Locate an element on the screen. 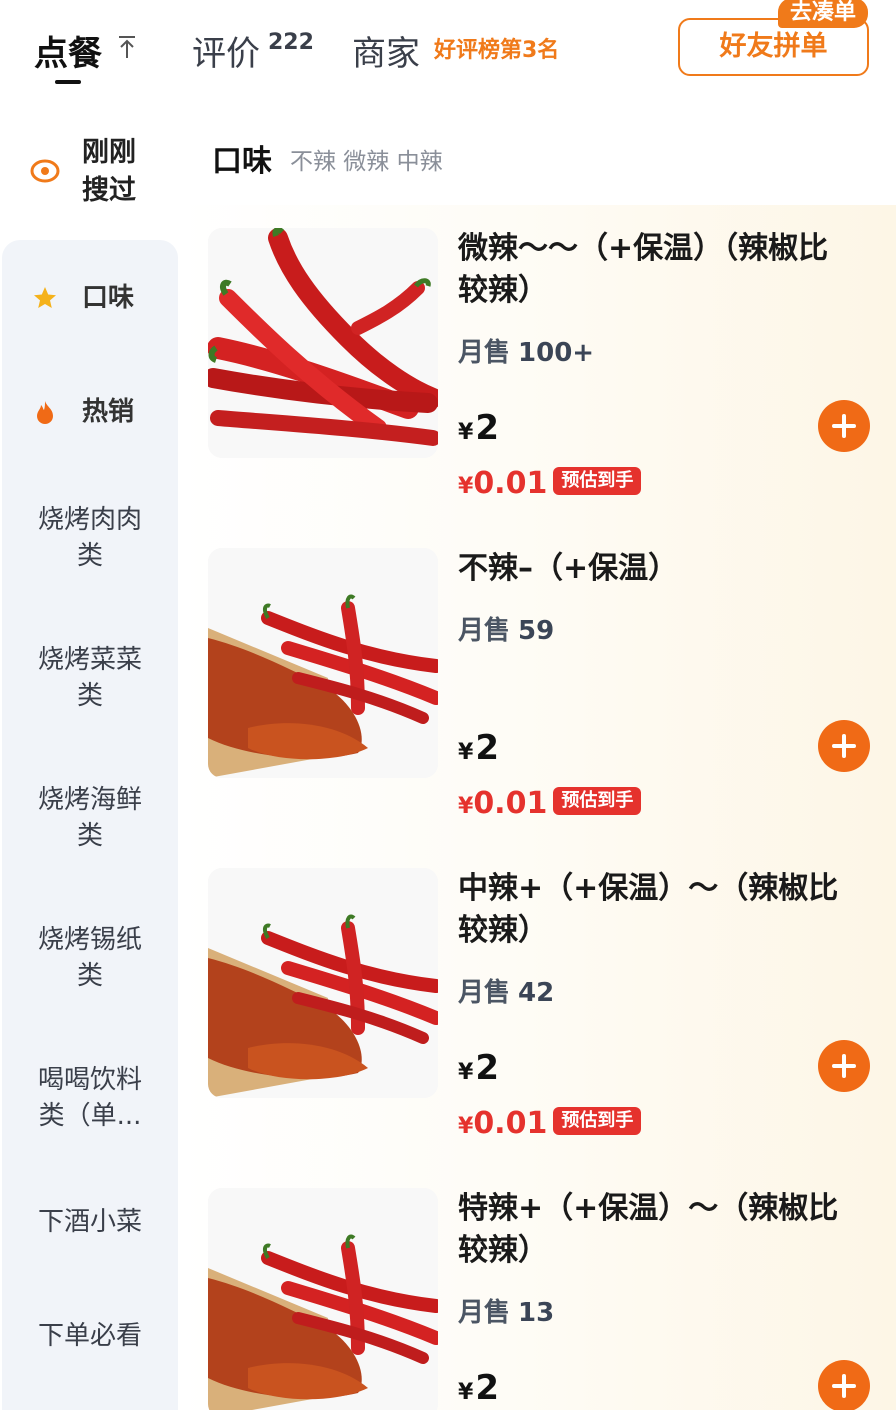 This screenshot has width=896, height=1410. pin-to-top-icon is located at coordinates (127, 47).